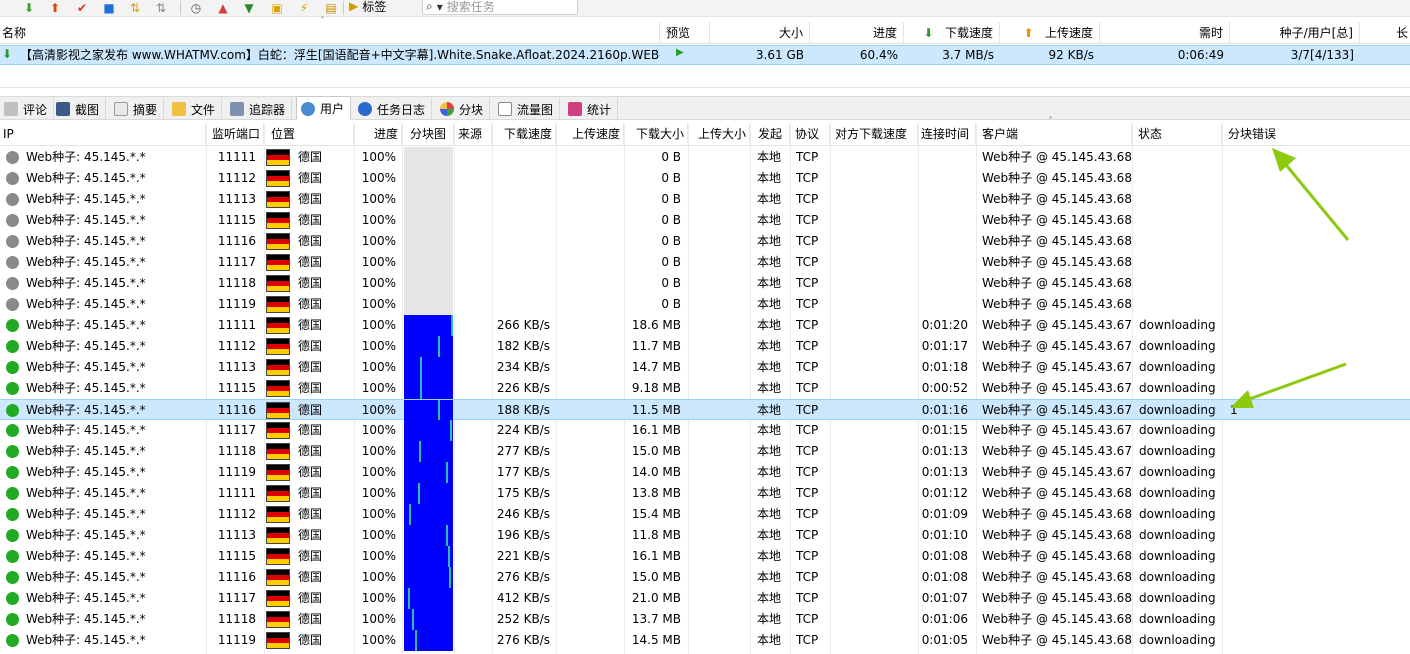 The height and width of the screenshot is (654, 1410). I want to click on tab-log: 任务日志, so click(393, 109).